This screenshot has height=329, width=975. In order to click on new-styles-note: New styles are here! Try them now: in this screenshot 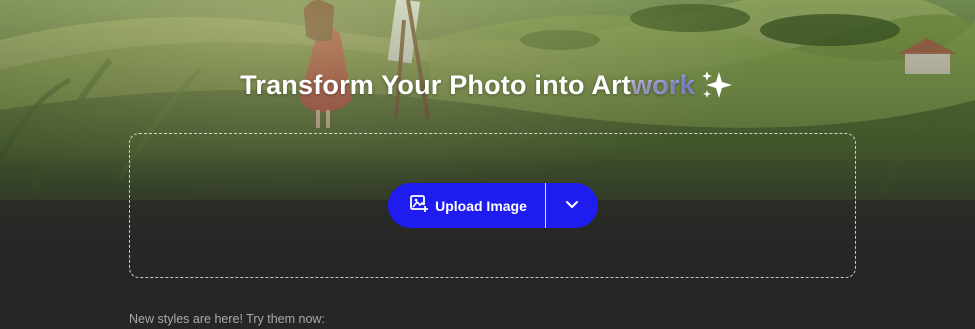, I will do `click(227, 319)`.